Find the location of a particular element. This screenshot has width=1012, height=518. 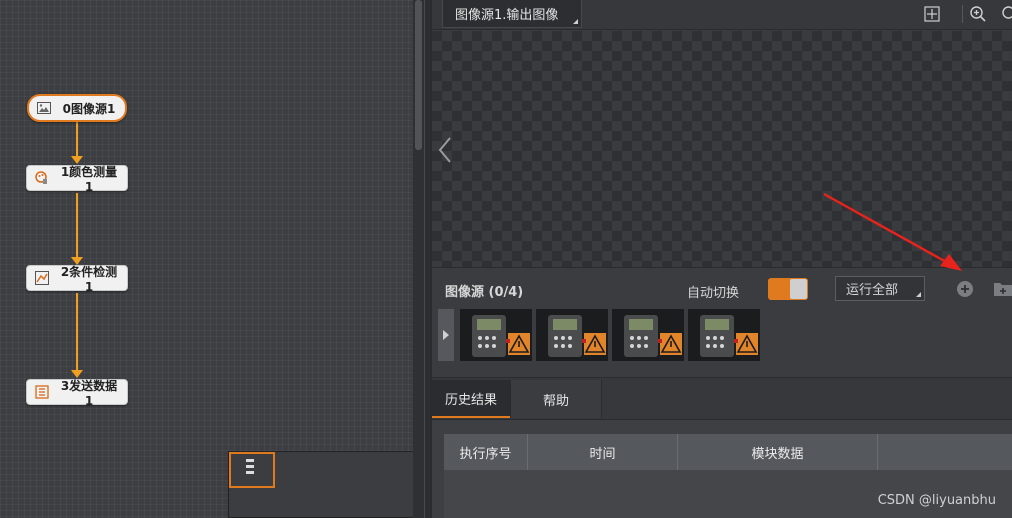

tab-label: 历史结果 is located at coordinates (470, 400).